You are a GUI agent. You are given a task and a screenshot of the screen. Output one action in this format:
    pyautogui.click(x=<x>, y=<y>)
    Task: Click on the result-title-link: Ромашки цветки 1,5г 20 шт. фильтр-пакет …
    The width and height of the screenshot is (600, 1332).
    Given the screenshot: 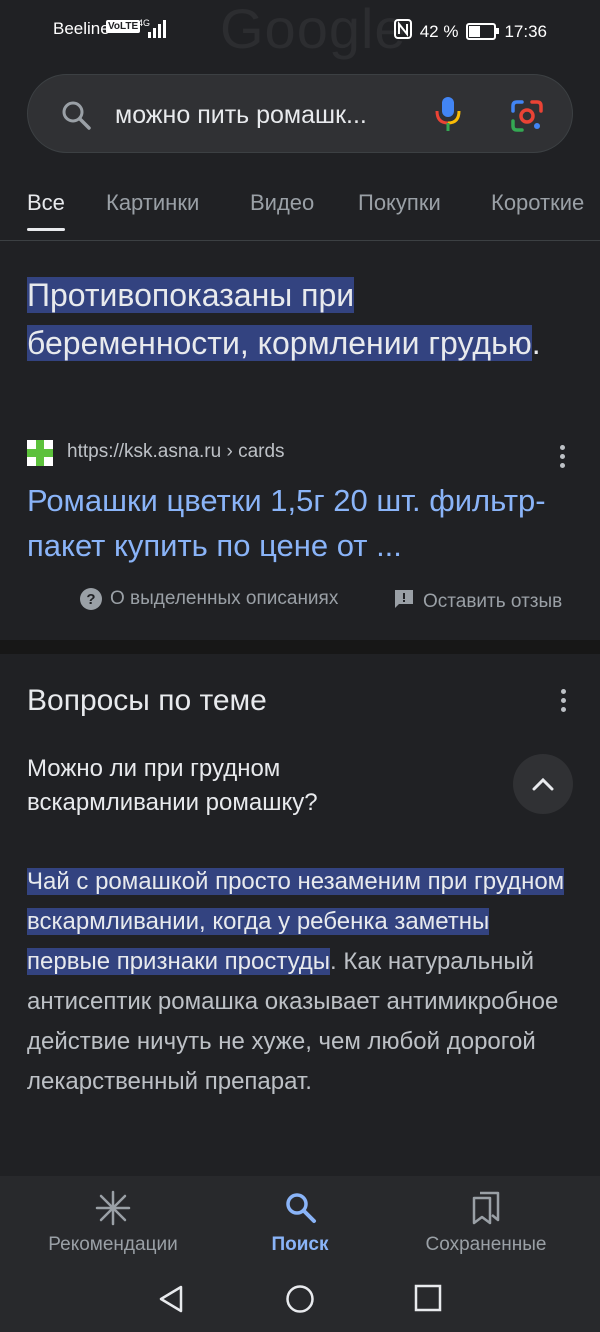 What is the action you would take?
    pyautogui.click(x=300, y=523)
    